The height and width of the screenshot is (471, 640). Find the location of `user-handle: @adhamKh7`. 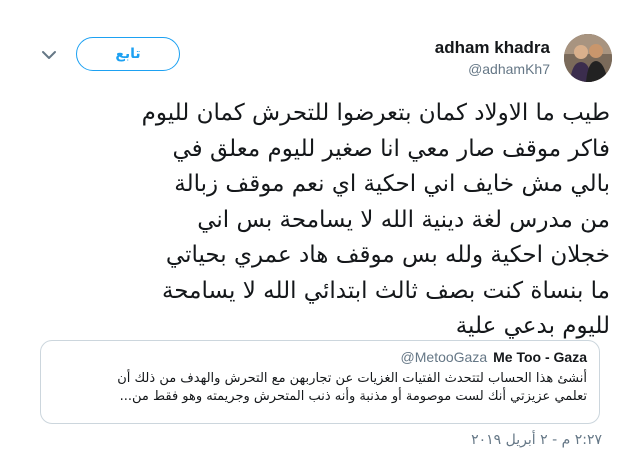

user-handle: @adhamKh7 is located at coordinates (492, 69).